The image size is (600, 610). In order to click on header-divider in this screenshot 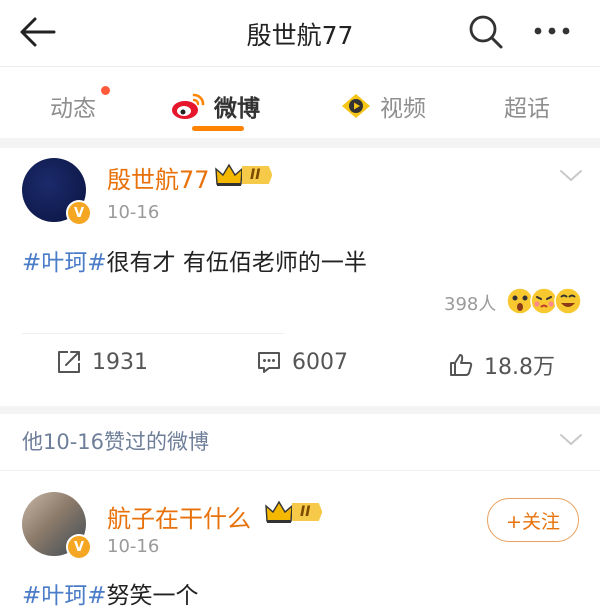, I will do `click(300, 66)`.